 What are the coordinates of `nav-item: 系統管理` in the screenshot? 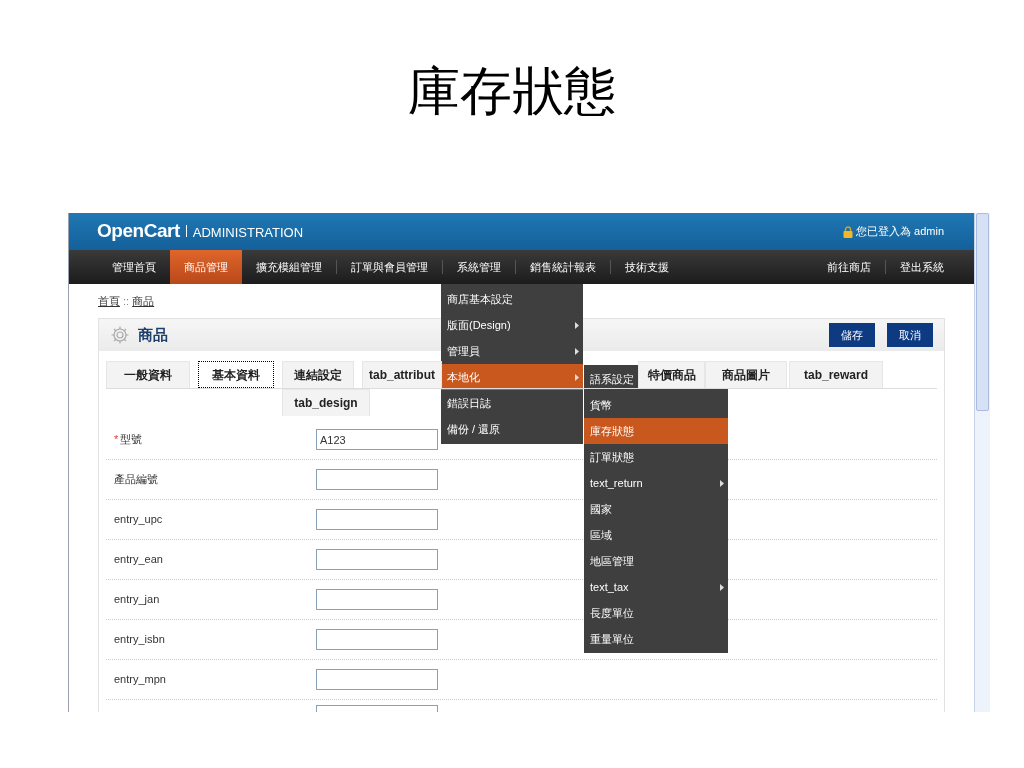 It's located at (479, 267).